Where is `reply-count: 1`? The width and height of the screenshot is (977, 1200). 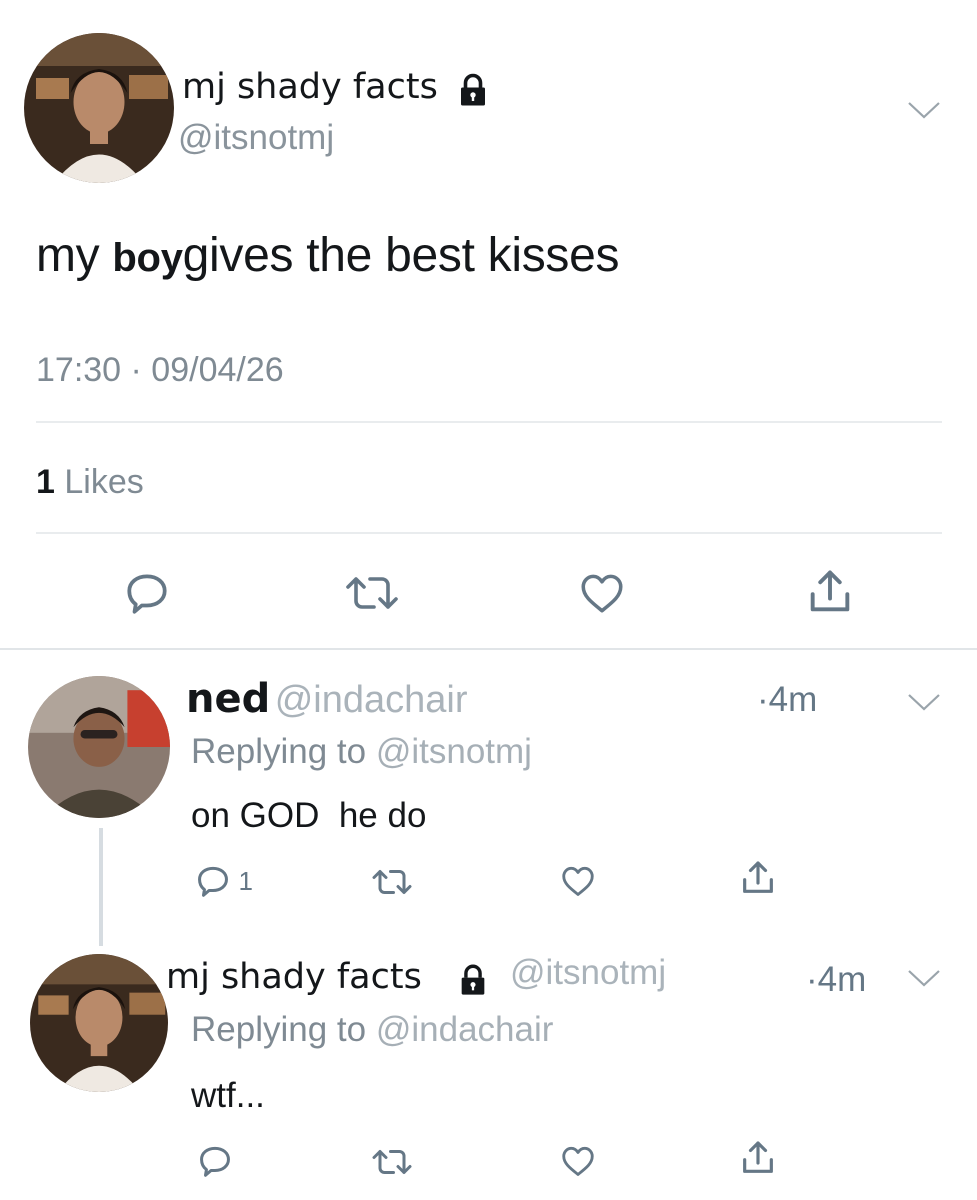
reply-count: 1 is located at coordinates (245, 880).